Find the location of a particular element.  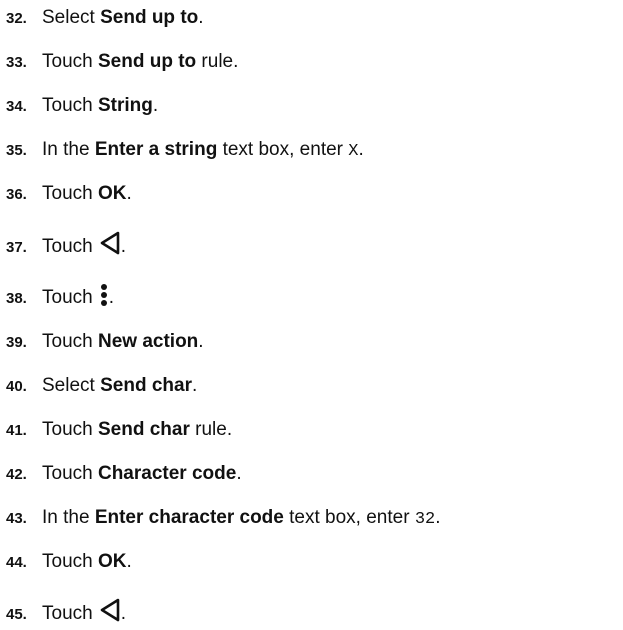

step-33: 33. Touch Send up to rule. is located at coordinates (119, 62).